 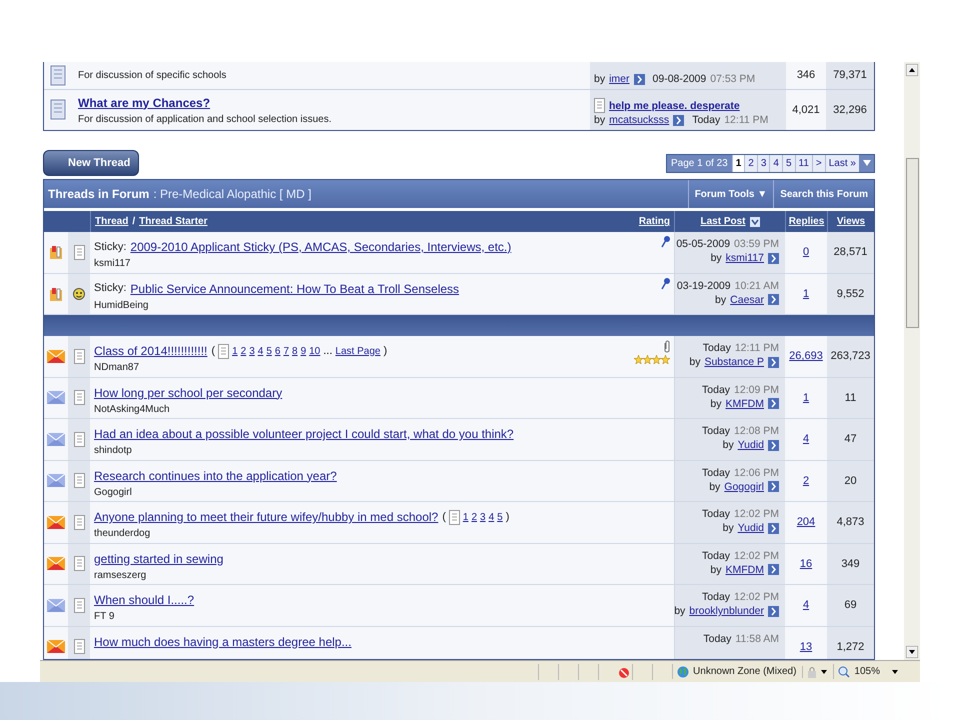 What do you see at coordinates (806, 356) in the screenshot?
I see `replies-link: 26,693` at bounding box center [806, 356].